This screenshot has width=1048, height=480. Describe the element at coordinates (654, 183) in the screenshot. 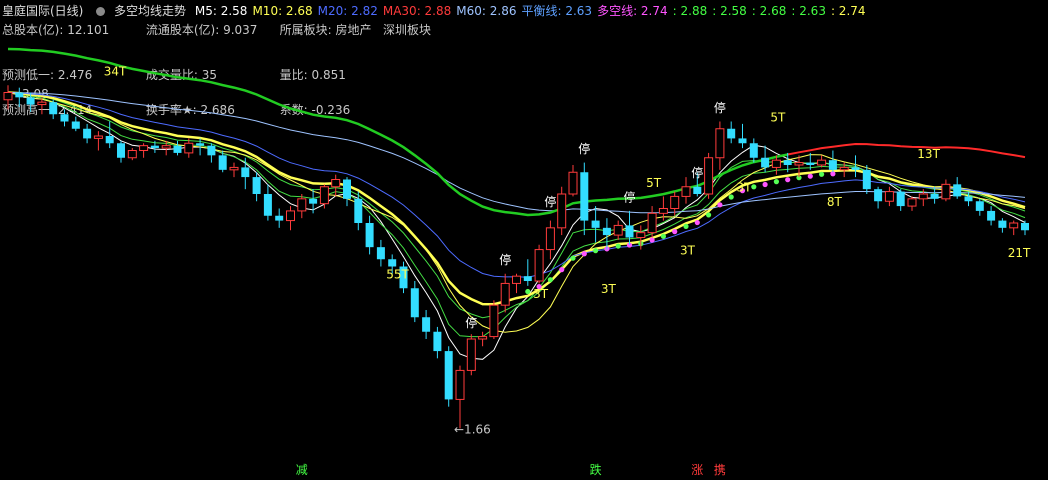

I see `annotation-label: 5T` at that location.